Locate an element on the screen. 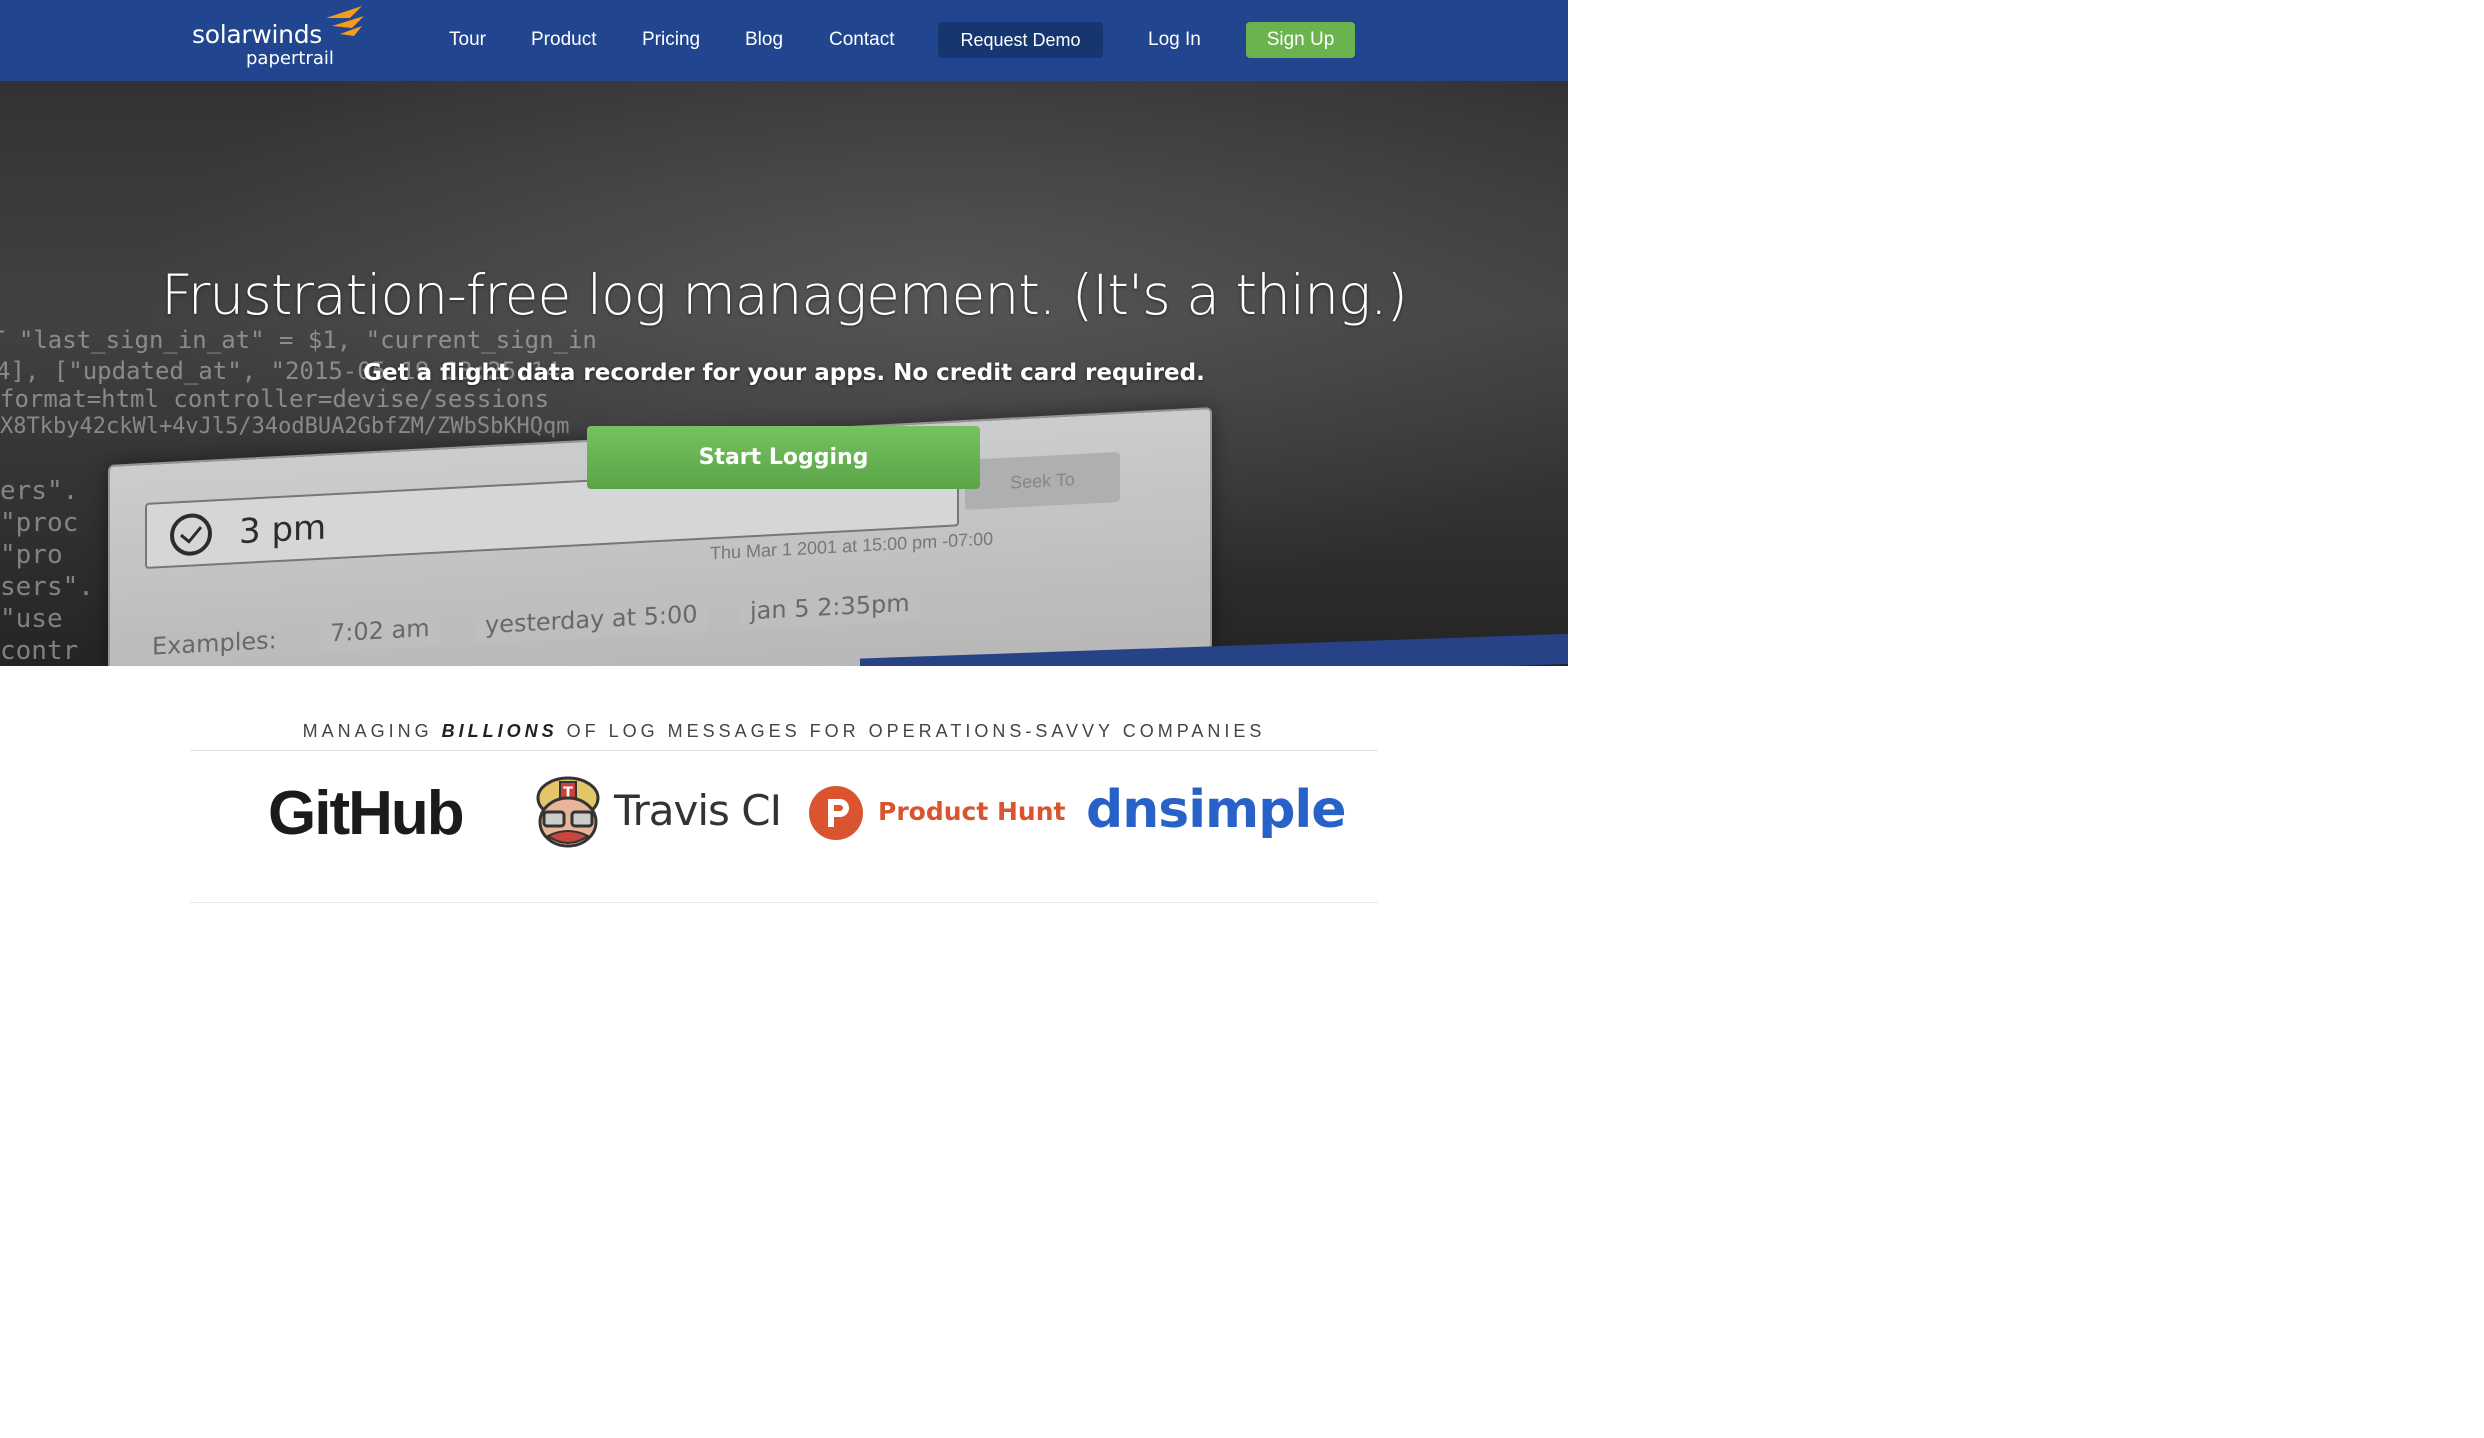 The image size is (2484, 1438). request-demo-button: Request Demo is located at coordinates (1020, 40).